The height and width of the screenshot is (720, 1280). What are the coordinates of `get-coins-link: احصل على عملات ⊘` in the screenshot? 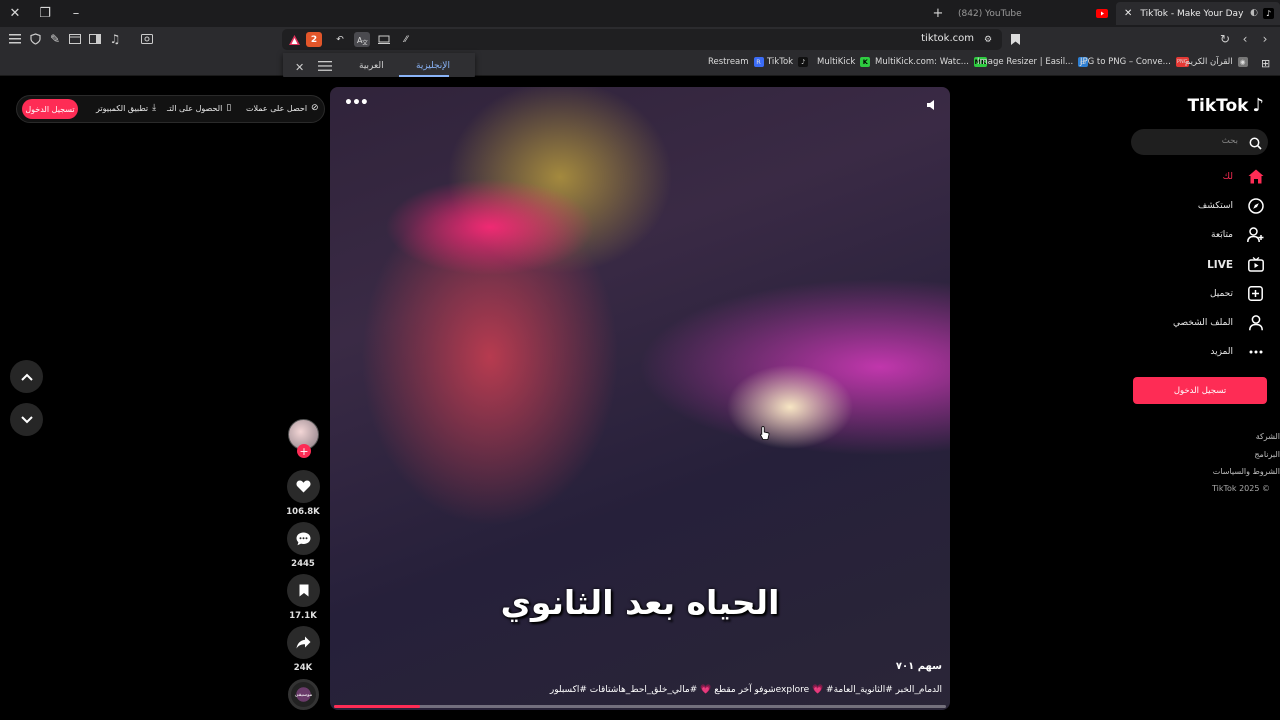 It's located at (282, 108).